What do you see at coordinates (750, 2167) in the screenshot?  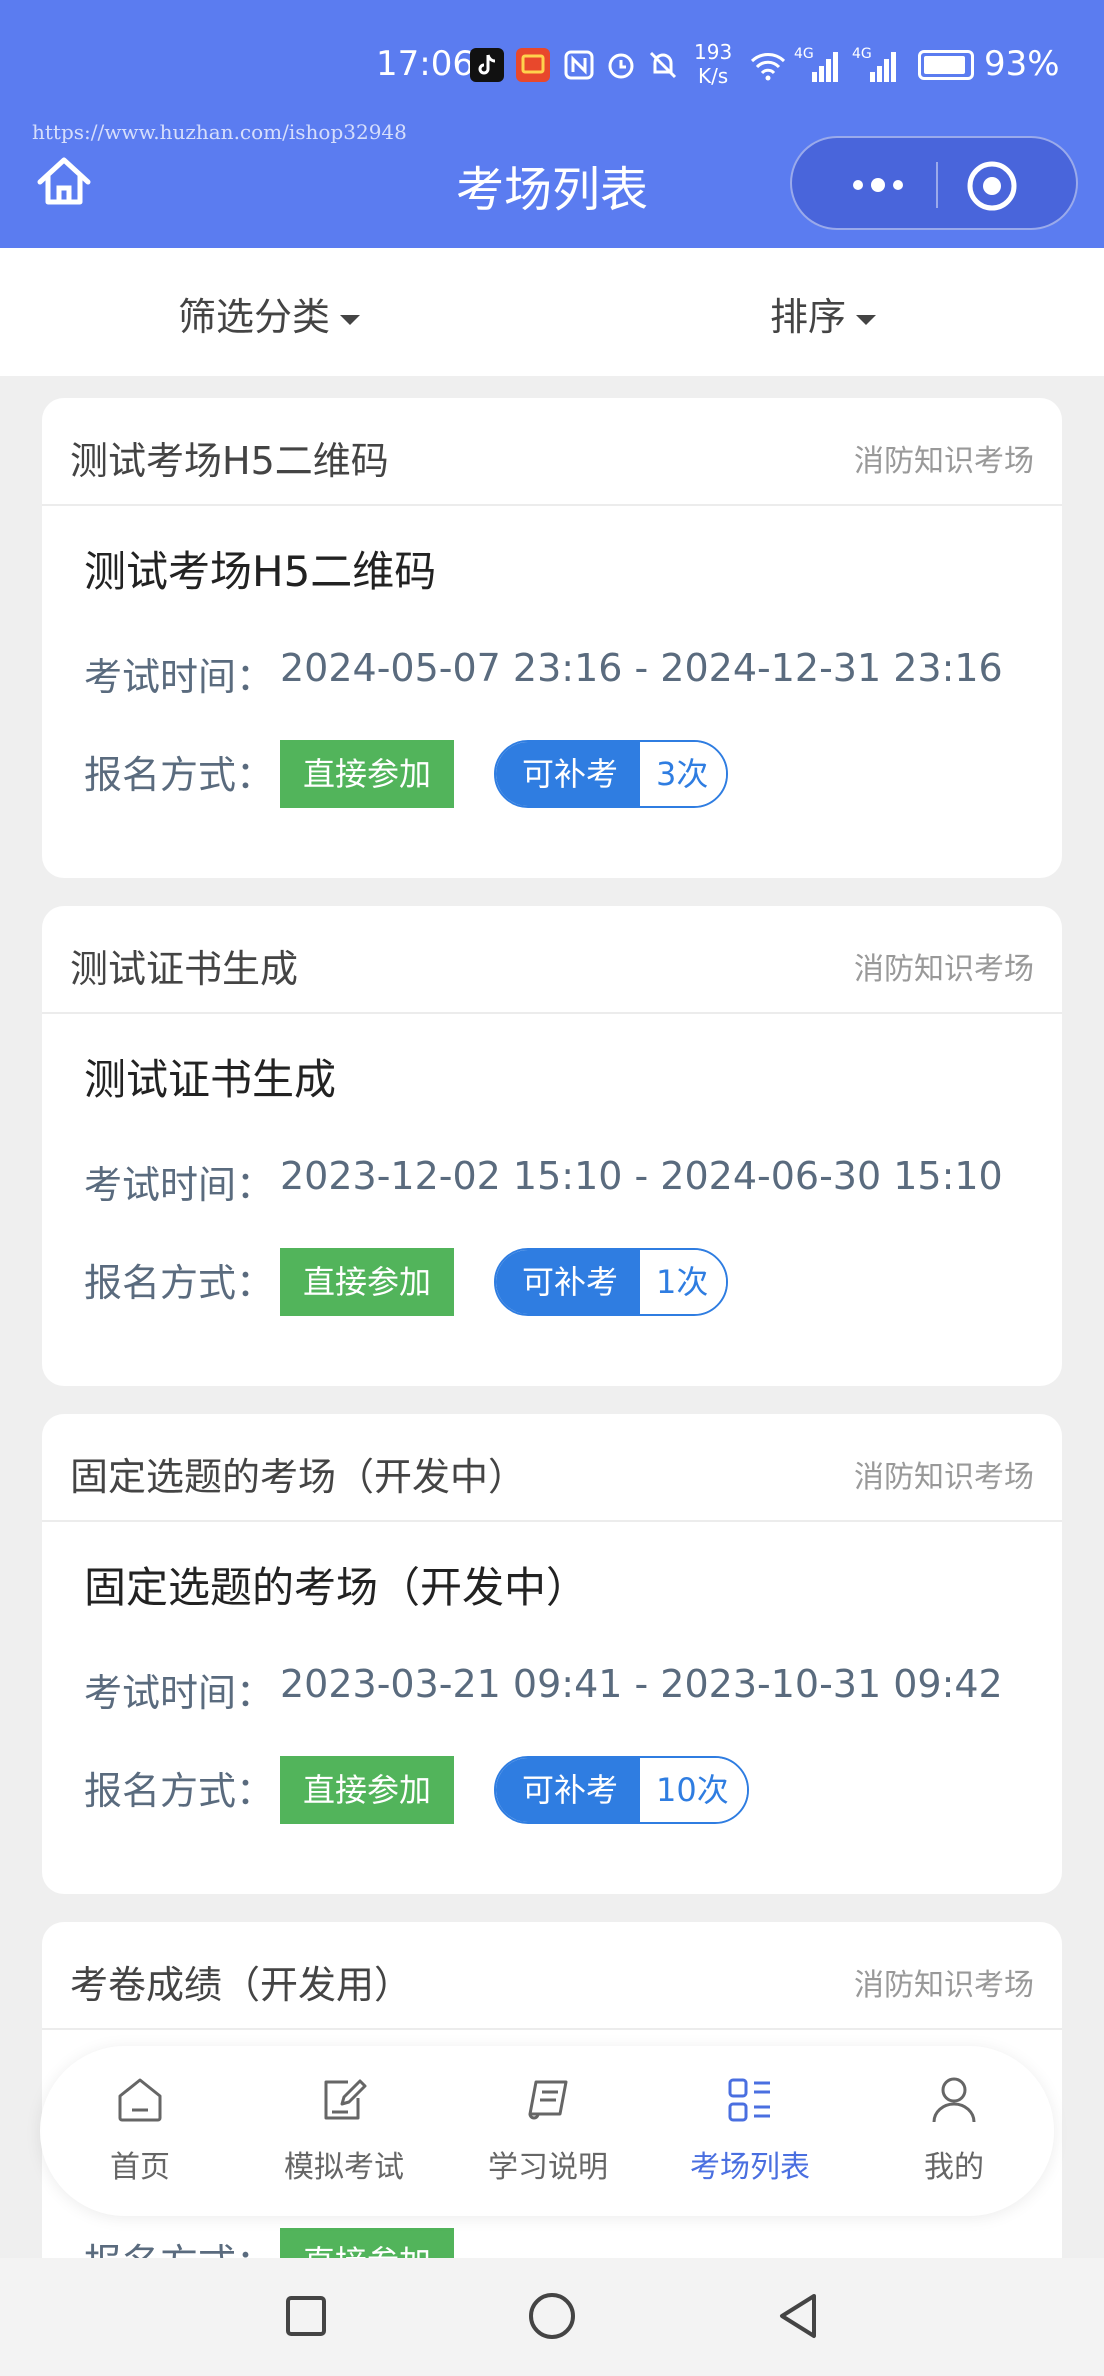 I see `tab-label: 考场列表` at bounding box center [750, 2167].